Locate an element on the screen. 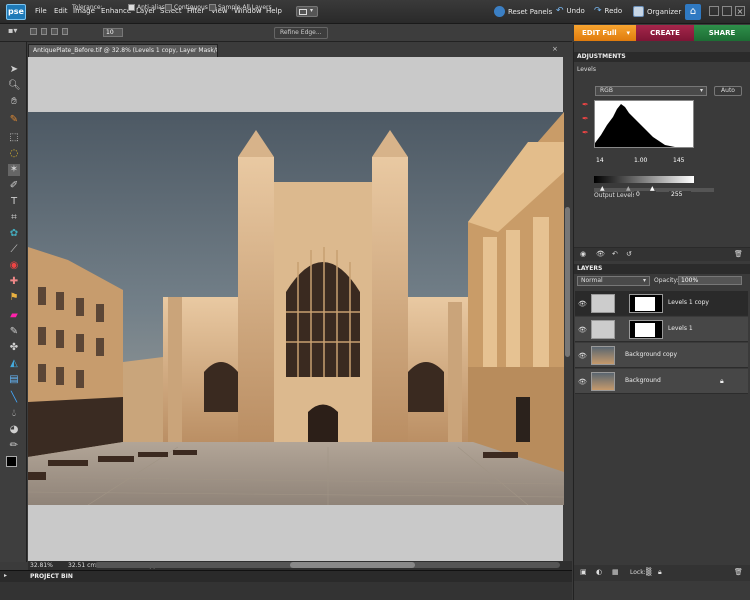 This screenshot has height=600, width=750. quick-selection-tool-icon: ✐ is located at coordinates (14, 186).